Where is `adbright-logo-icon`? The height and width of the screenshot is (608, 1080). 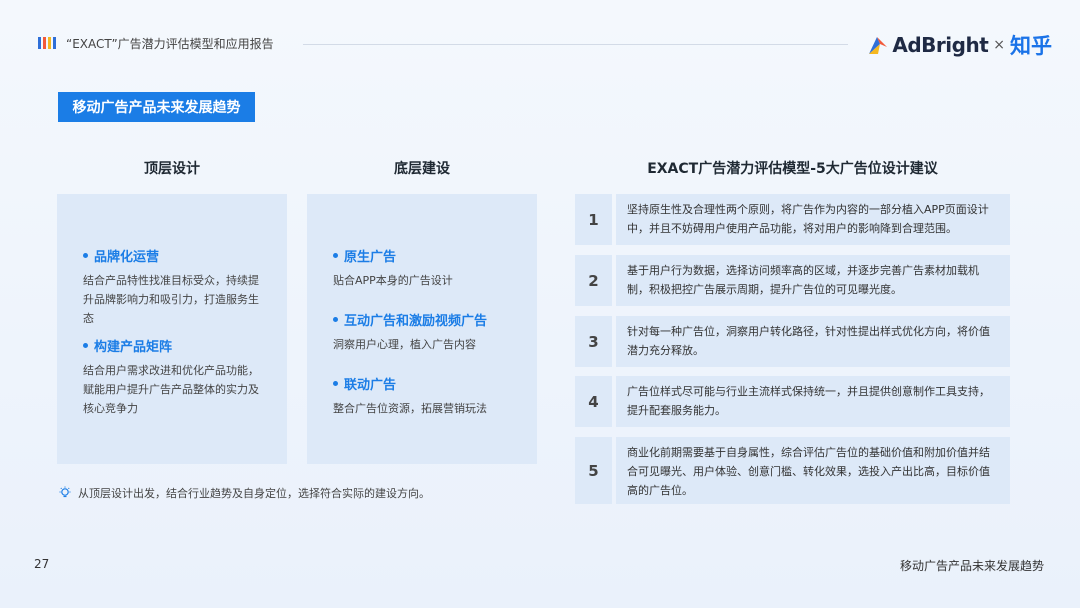
adbright-logo-icon is located at coordinates (878, 45).